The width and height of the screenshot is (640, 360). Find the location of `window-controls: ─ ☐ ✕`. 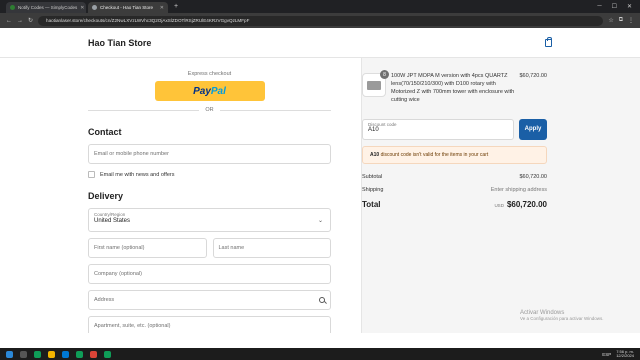

window-controls: ─ ☐ ✕ is located at coordinates (618, 6).